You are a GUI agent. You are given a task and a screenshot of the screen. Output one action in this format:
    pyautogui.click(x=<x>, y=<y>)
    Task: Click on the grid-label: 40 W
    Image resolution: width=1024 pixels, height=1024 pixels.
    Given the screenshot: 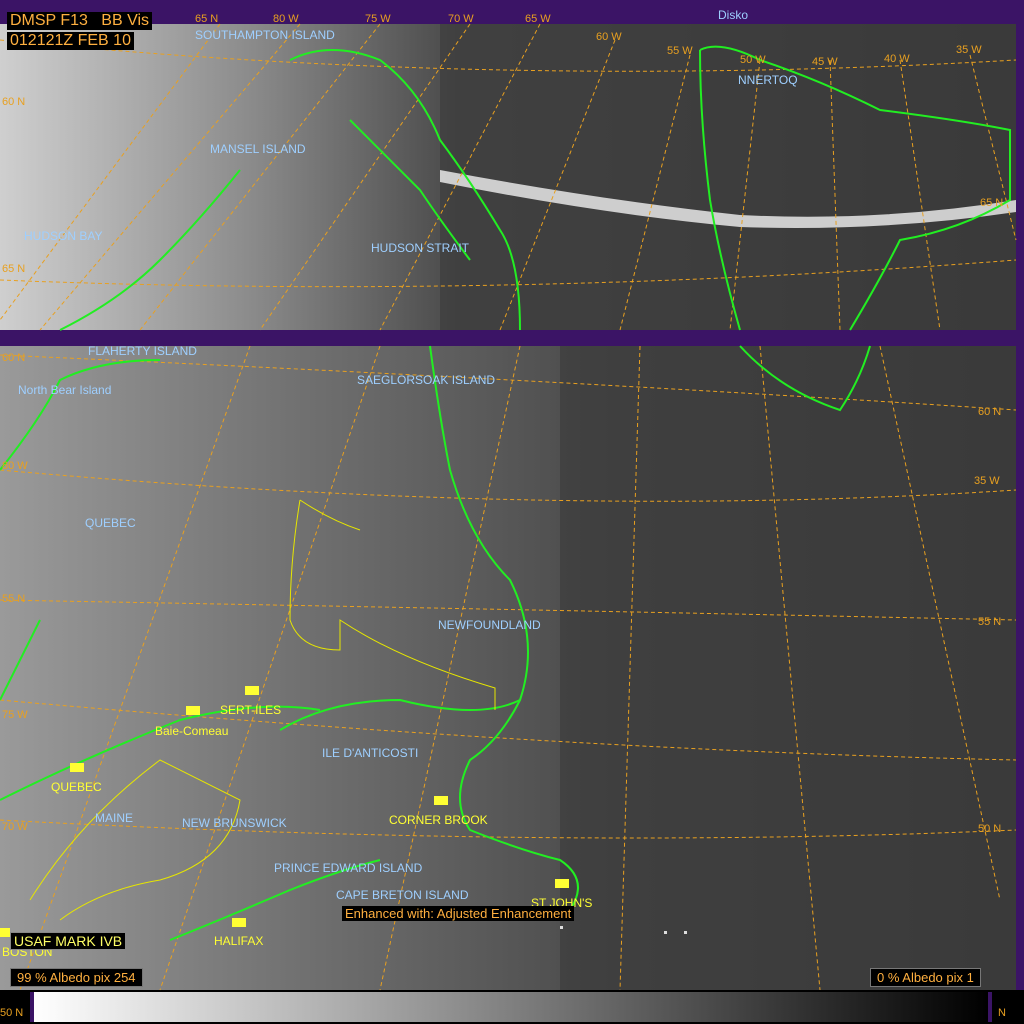 What is the action you would take?
    pyautogui.click(x=897, y=59)
    